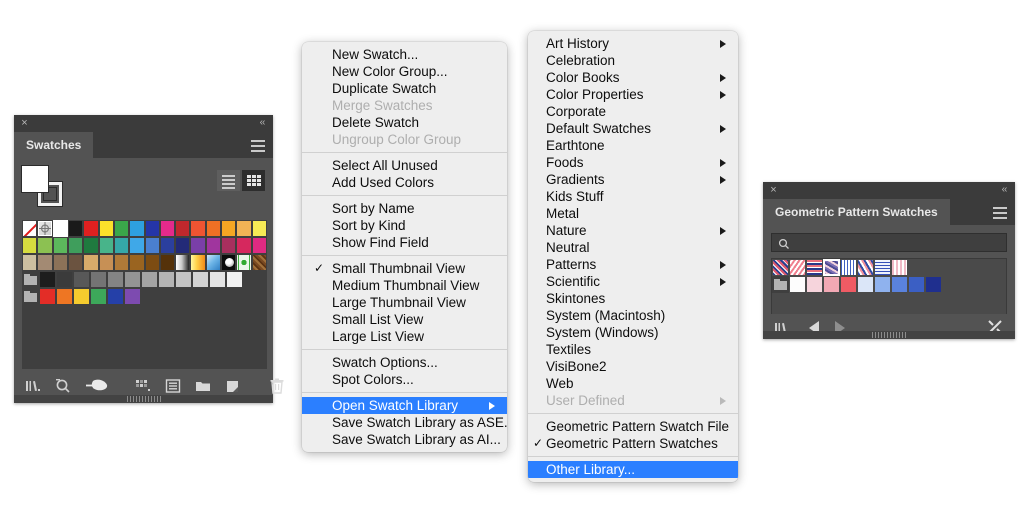 The image size is (1024, 512). What do you see at coordinates (183, 262) in the screenshot?
I see `white-black-gradient` at bounding box center [183, 262].